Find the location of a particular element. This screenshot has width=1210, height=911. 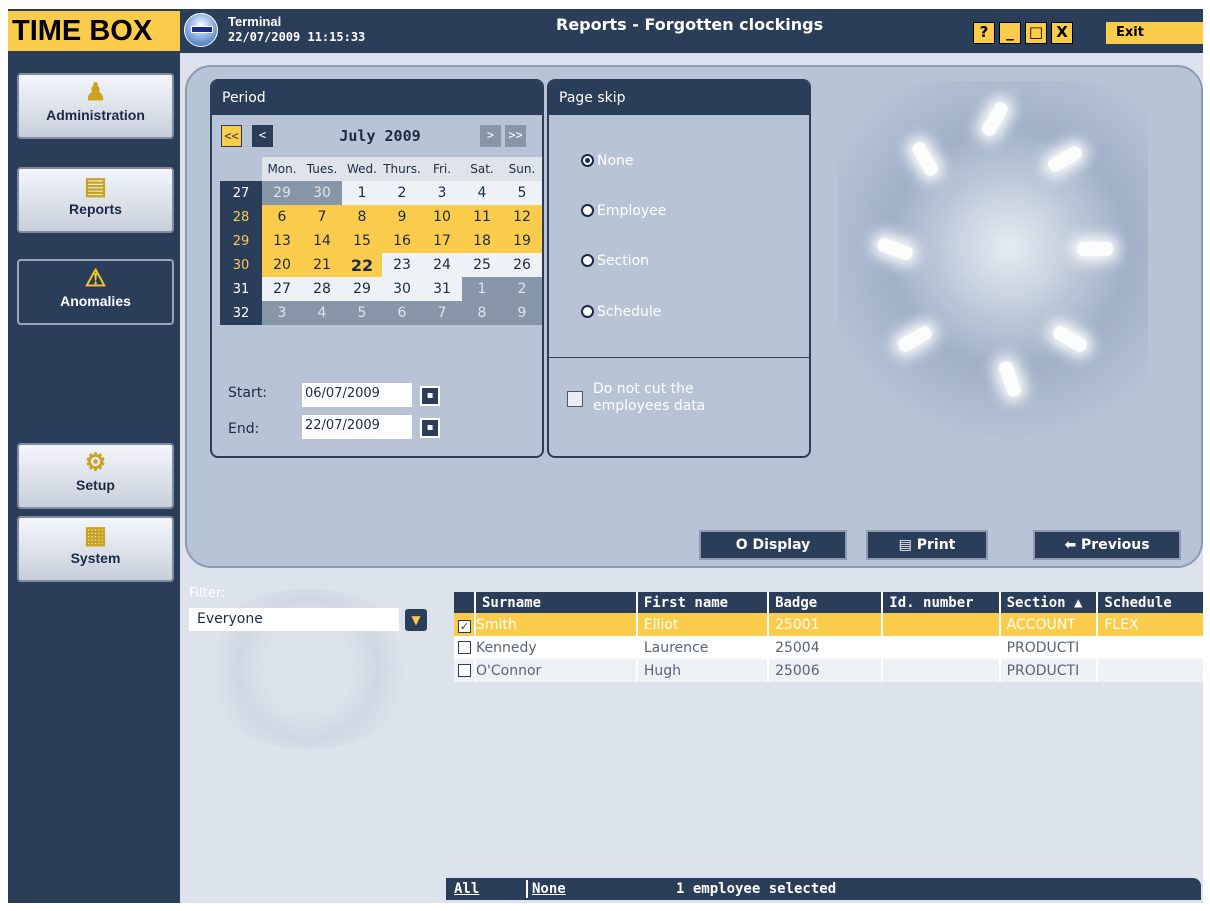

calendar-day: 15 is located at coordinates (362, 241).